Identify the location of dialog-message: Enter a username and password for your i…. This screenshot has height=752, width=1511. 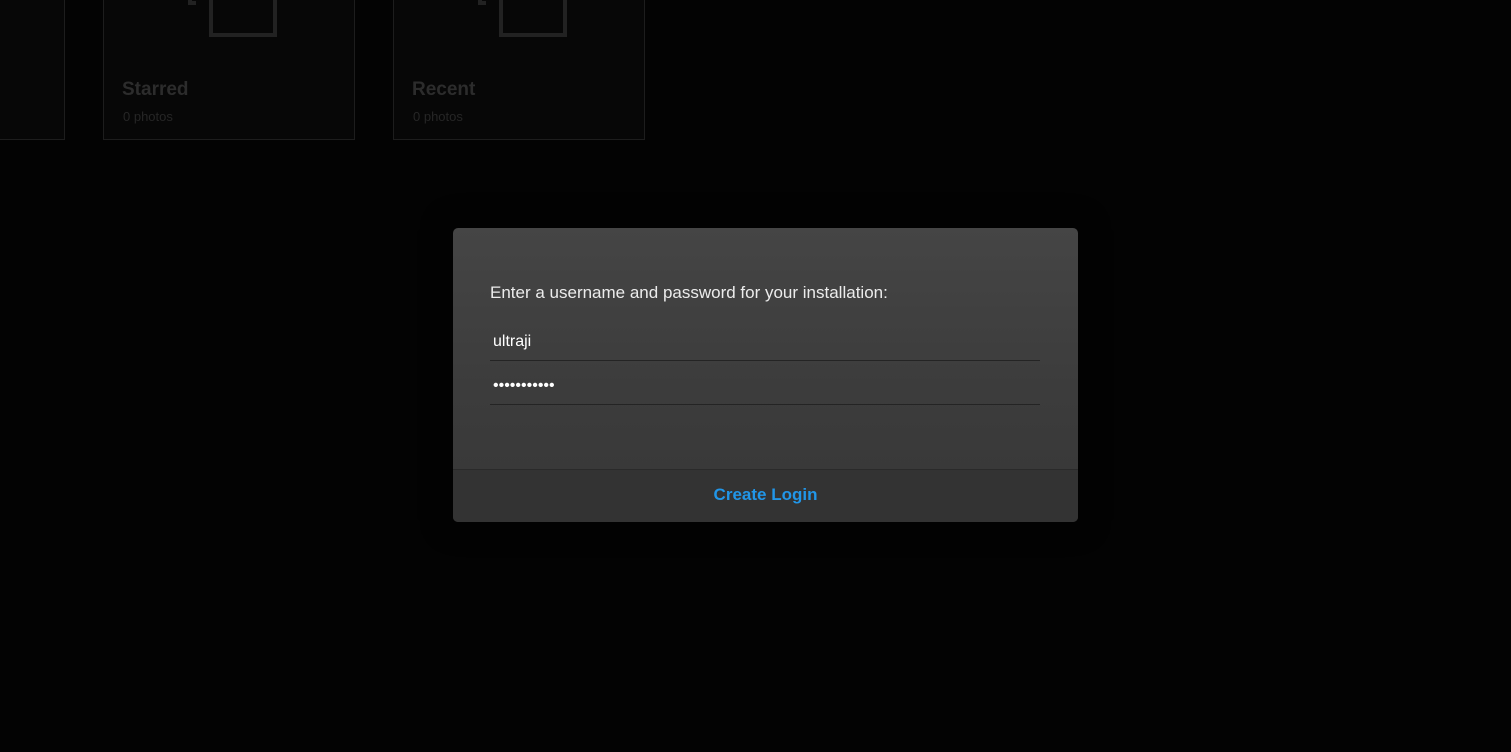
(689, 292).